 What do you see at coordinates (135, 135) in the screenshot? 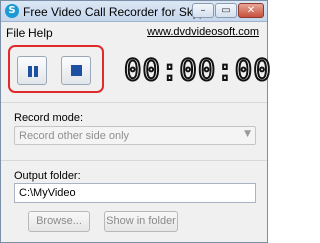
I see `record-mode-select: Record other side only ▼` at bounding box center [135, 135].